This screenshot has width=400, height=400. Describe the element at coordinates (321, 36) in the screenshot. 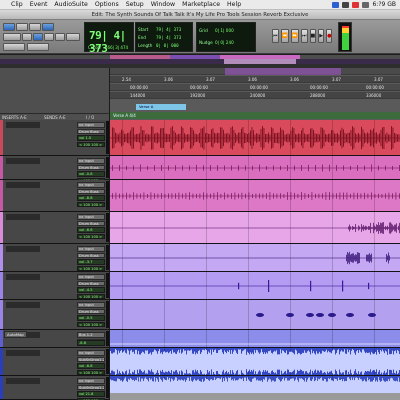

I see `play-button: ▶` at that location.